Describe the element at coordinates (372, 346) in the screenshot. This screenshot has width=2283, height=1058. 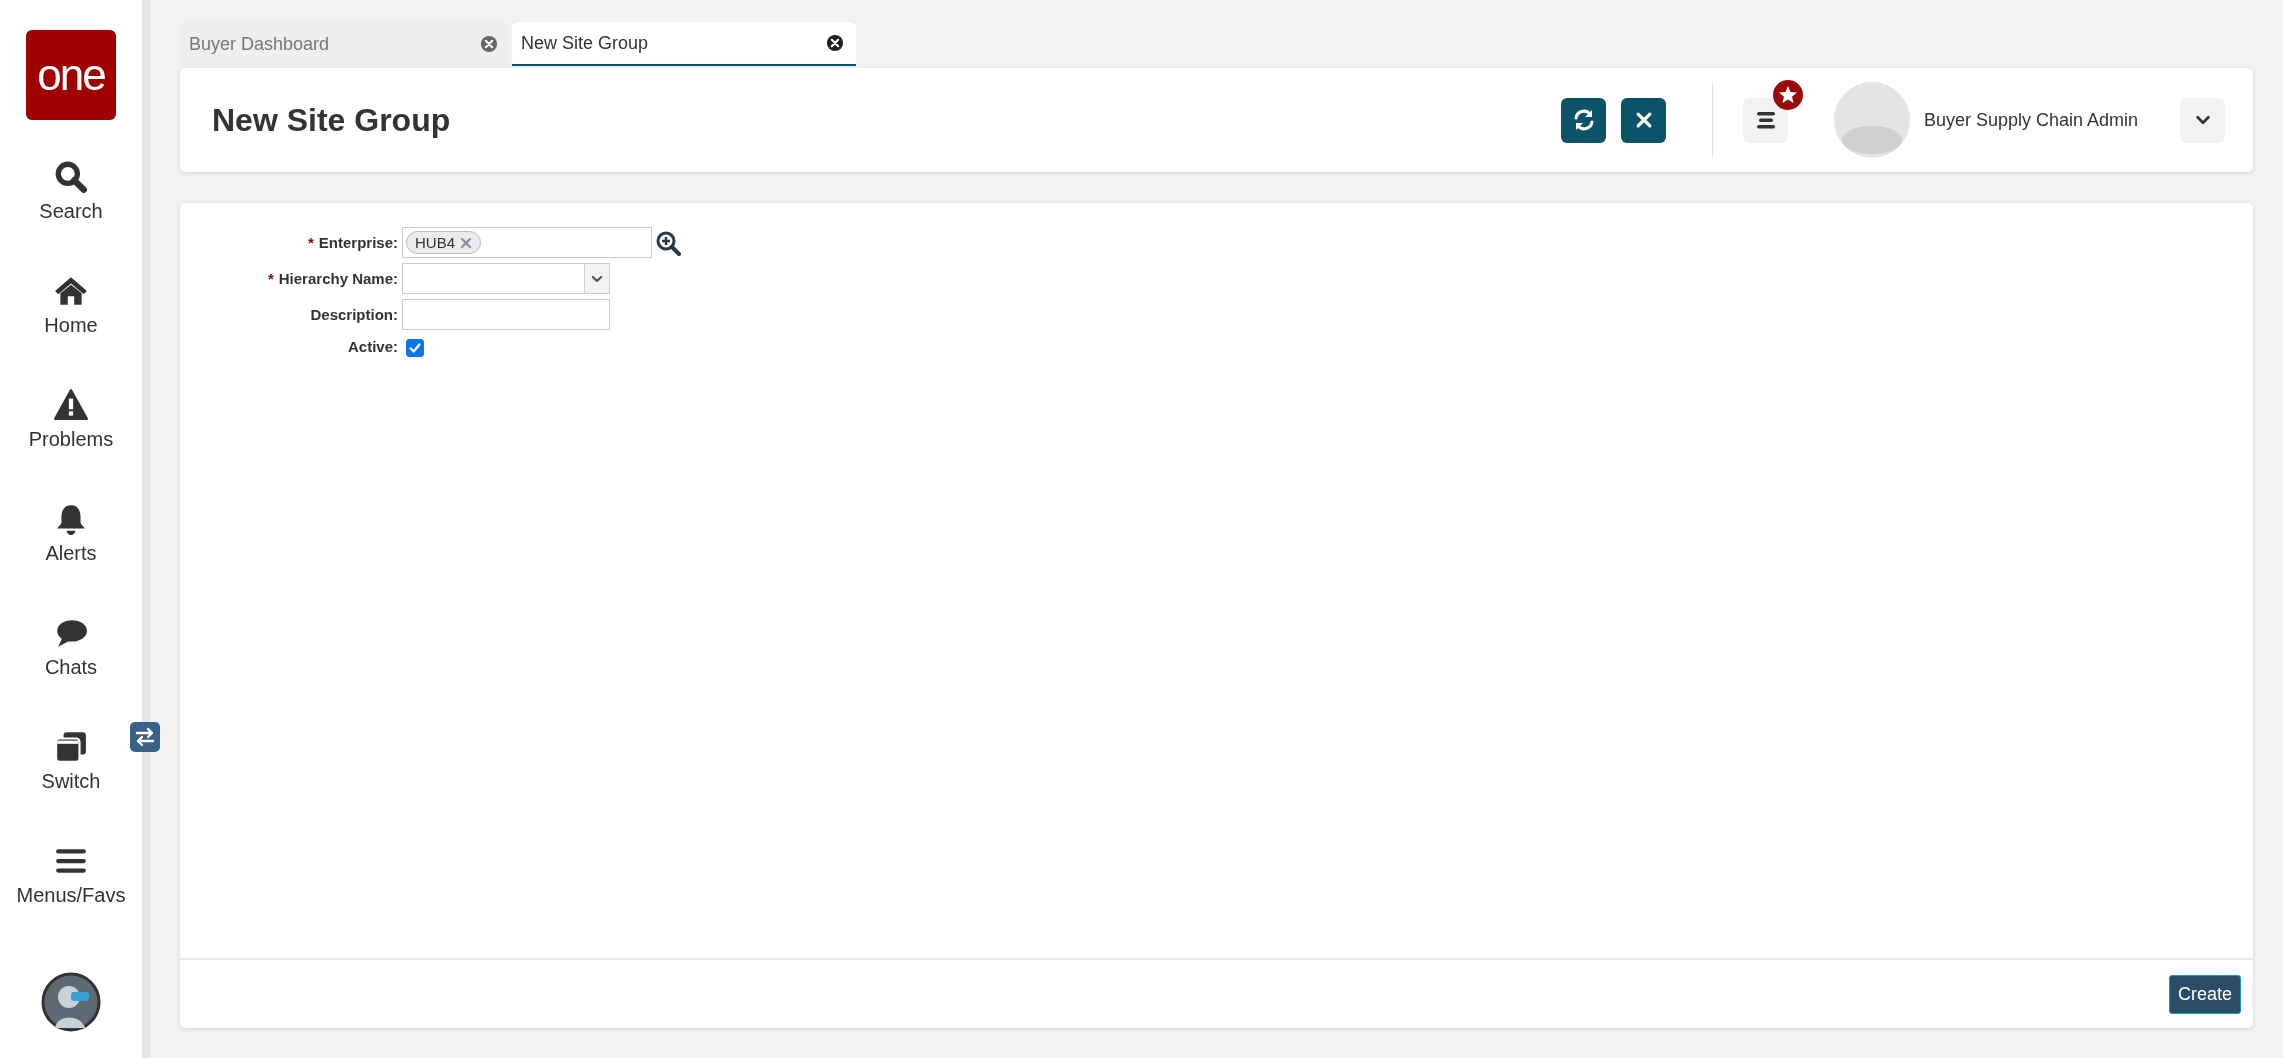
I see `field-label: Active:` at that location.